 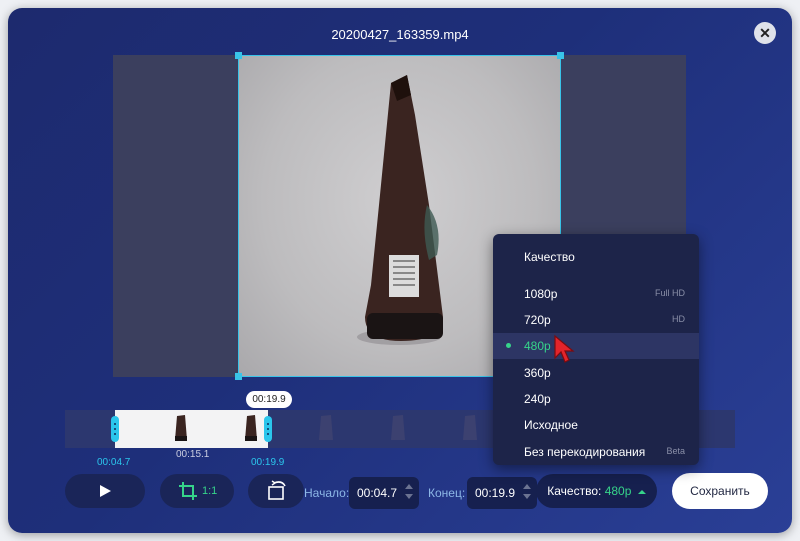 I want to click on quality-button: Качество: 480p, so click(x=596, y=491).